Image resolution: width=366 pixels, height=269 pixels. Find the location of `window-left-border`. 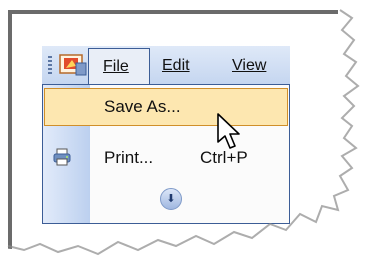

window-left-border is located at coordinates (10, 130).